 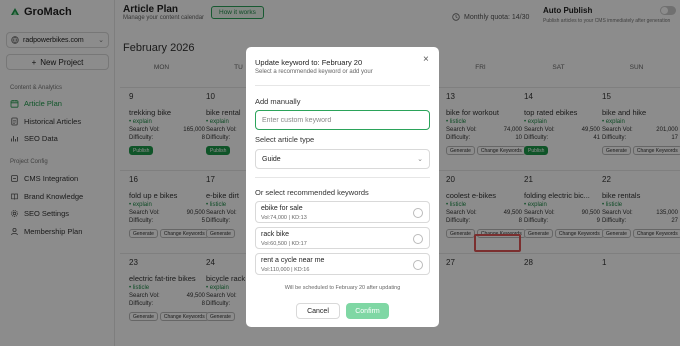 What do you see at coordinates (309, 62) in the screenshot?
I see `modal-title: Update keyword to: February 20` at bounding box center [309, 62].